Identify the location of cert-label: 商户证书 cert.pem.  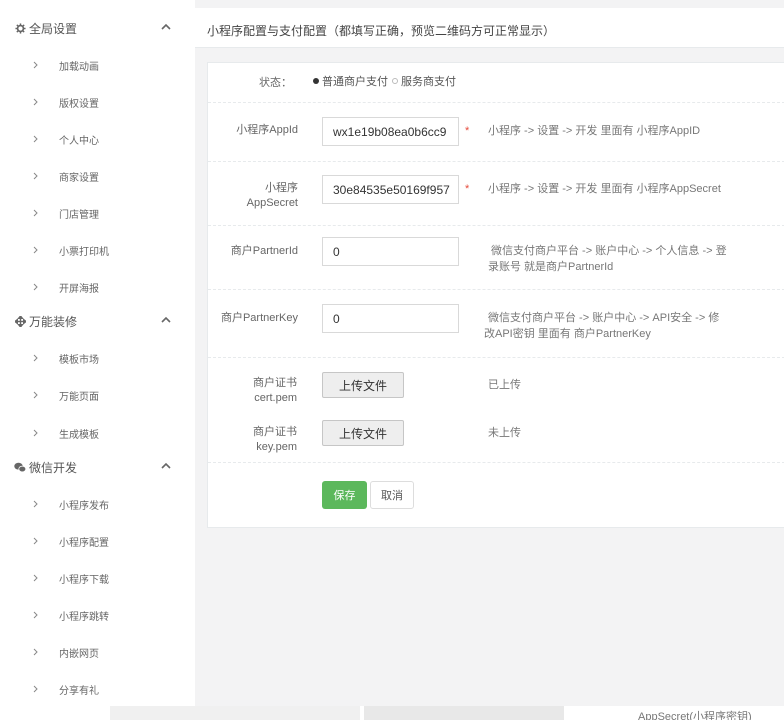
(252, 391).